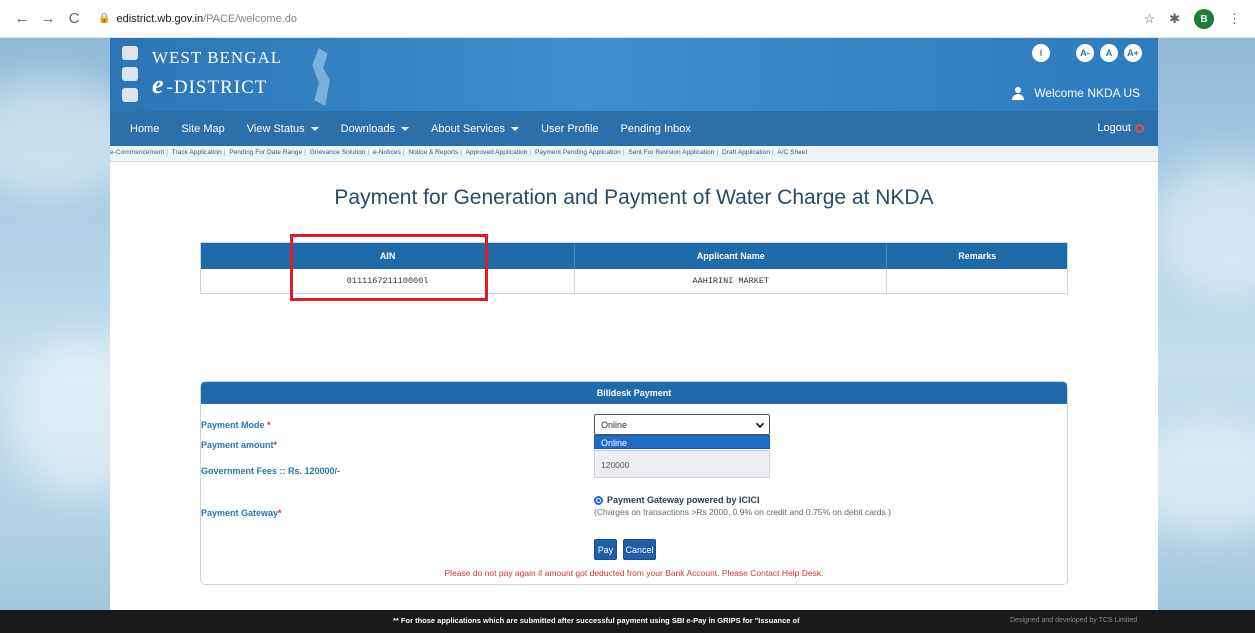 This screenshot has height=633, width=1255. Describe the element at coordinates (137, 152) in the screenshot. I see `sub-link: e-Commencement` at that location.